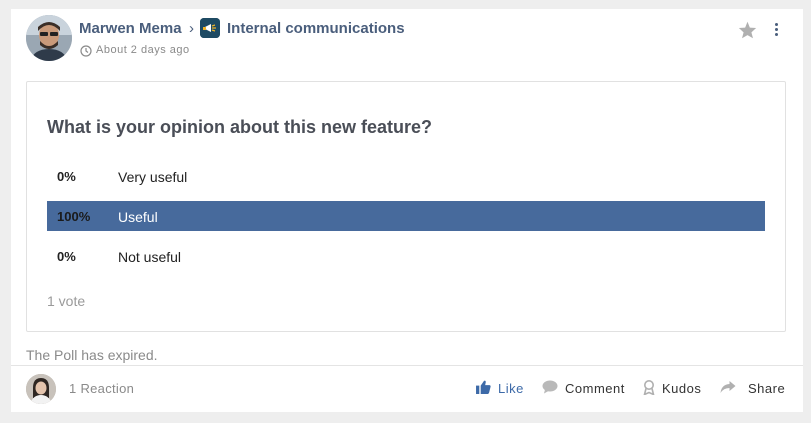 This screenshot has width=811, height=423. Describe the element at coordinates (86, 53) in the screenshot. I see `clock-icon` at that location.